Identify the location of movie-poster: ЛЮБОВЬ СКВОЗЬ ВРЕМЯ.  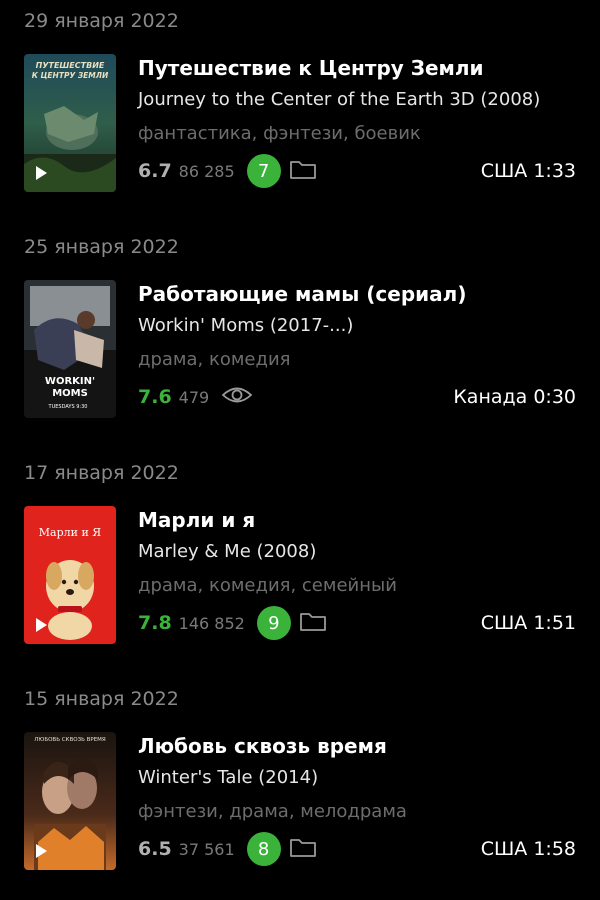
(70, 801).